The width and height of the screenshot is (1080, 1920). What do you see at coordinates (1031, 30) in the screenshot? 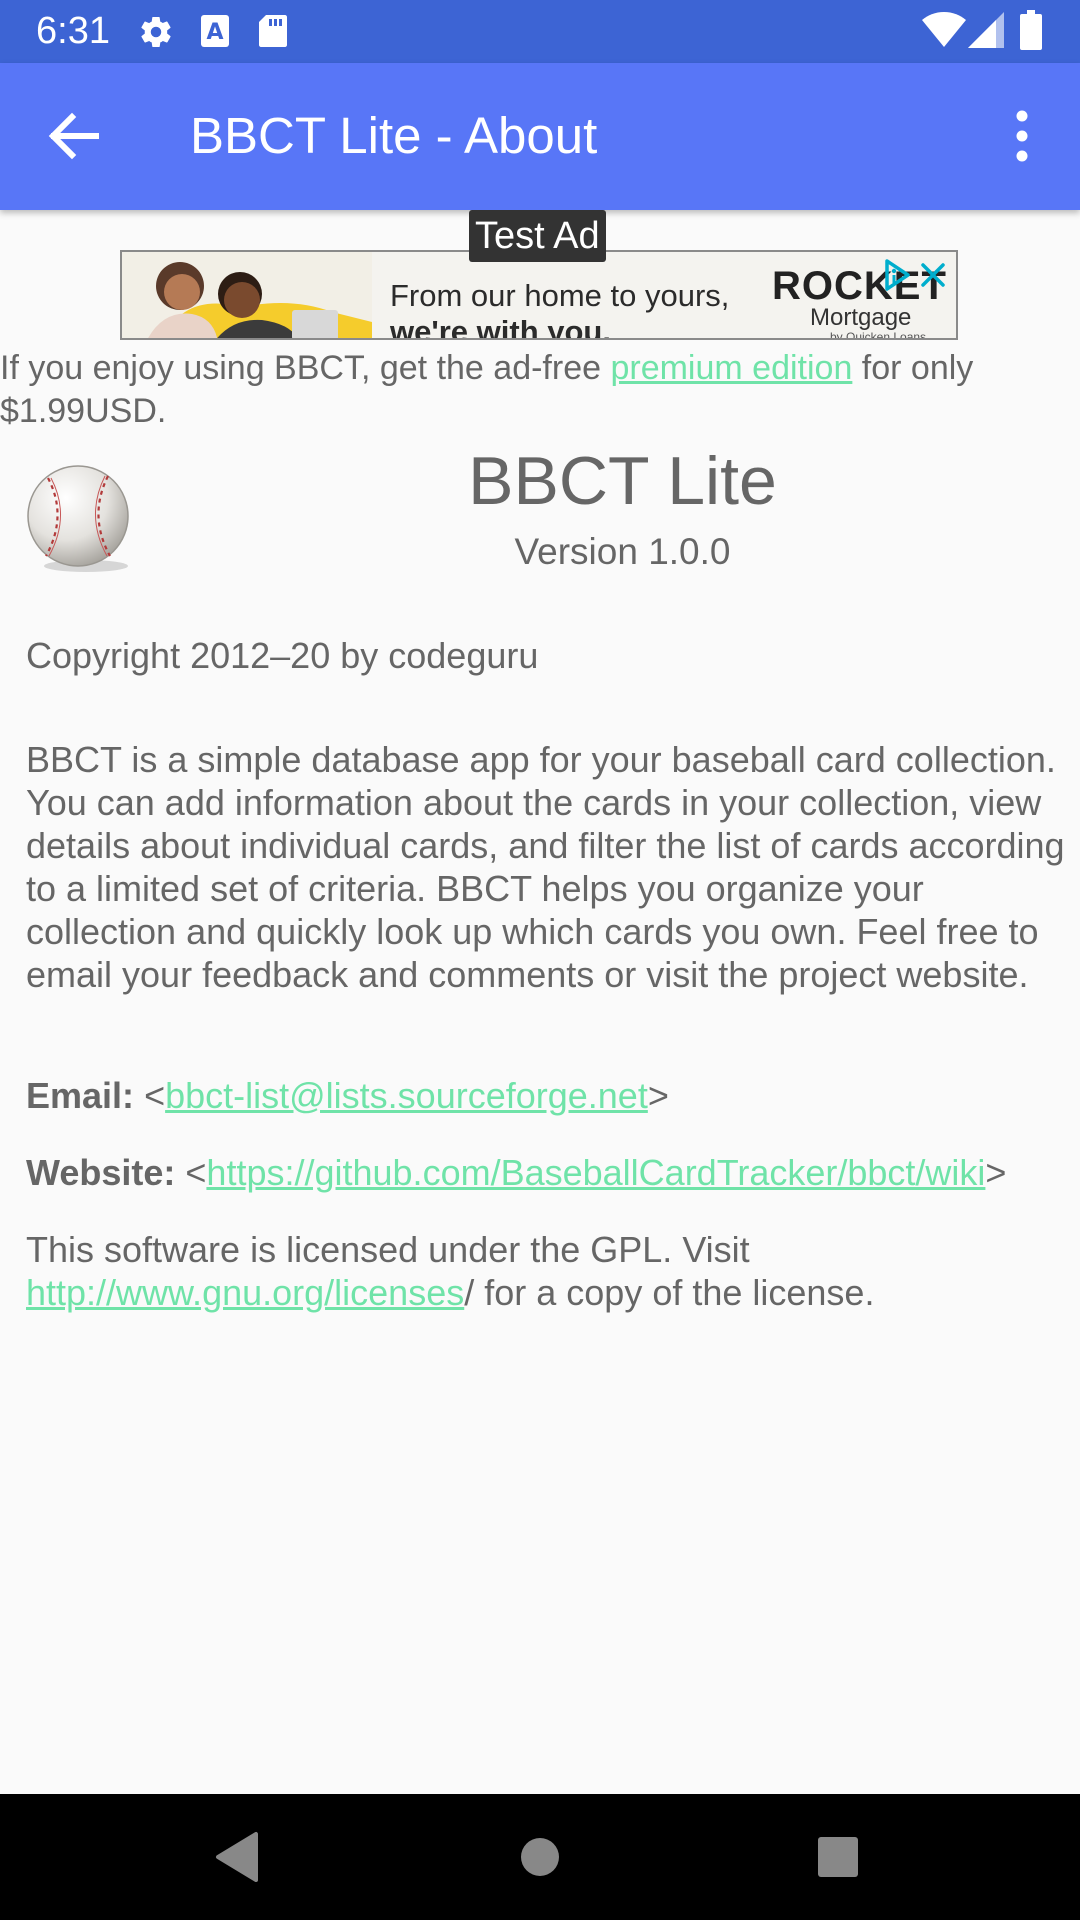
I see `battery-icon` at bounding box center [1031, 30].